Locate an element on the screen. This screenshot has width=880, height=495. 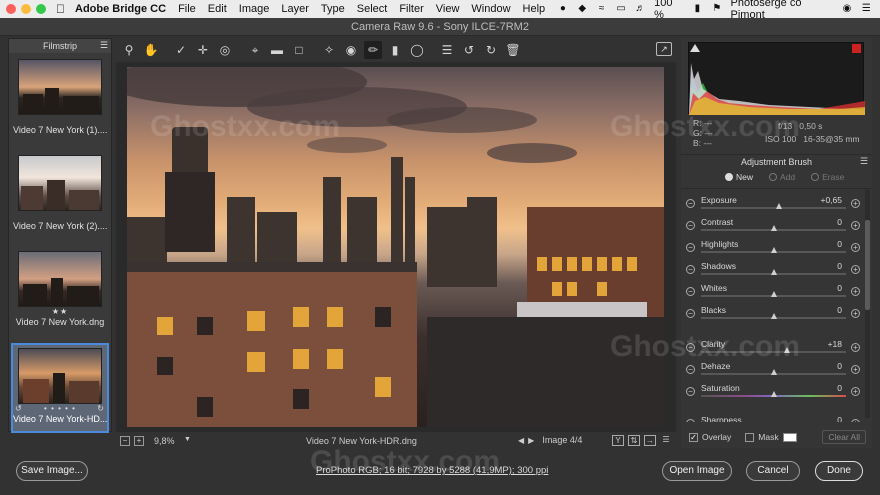
zoom-icon: ⚲ is located at coordinates (129, 50).